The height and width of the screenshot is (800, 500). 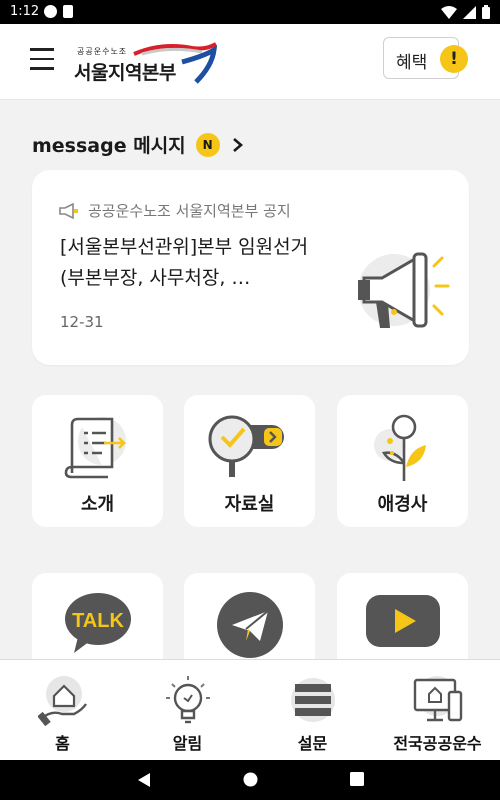 I want to click on app-header: 공공운수노조 서울지역본부 혜택 !, so click(x=250, y=62).